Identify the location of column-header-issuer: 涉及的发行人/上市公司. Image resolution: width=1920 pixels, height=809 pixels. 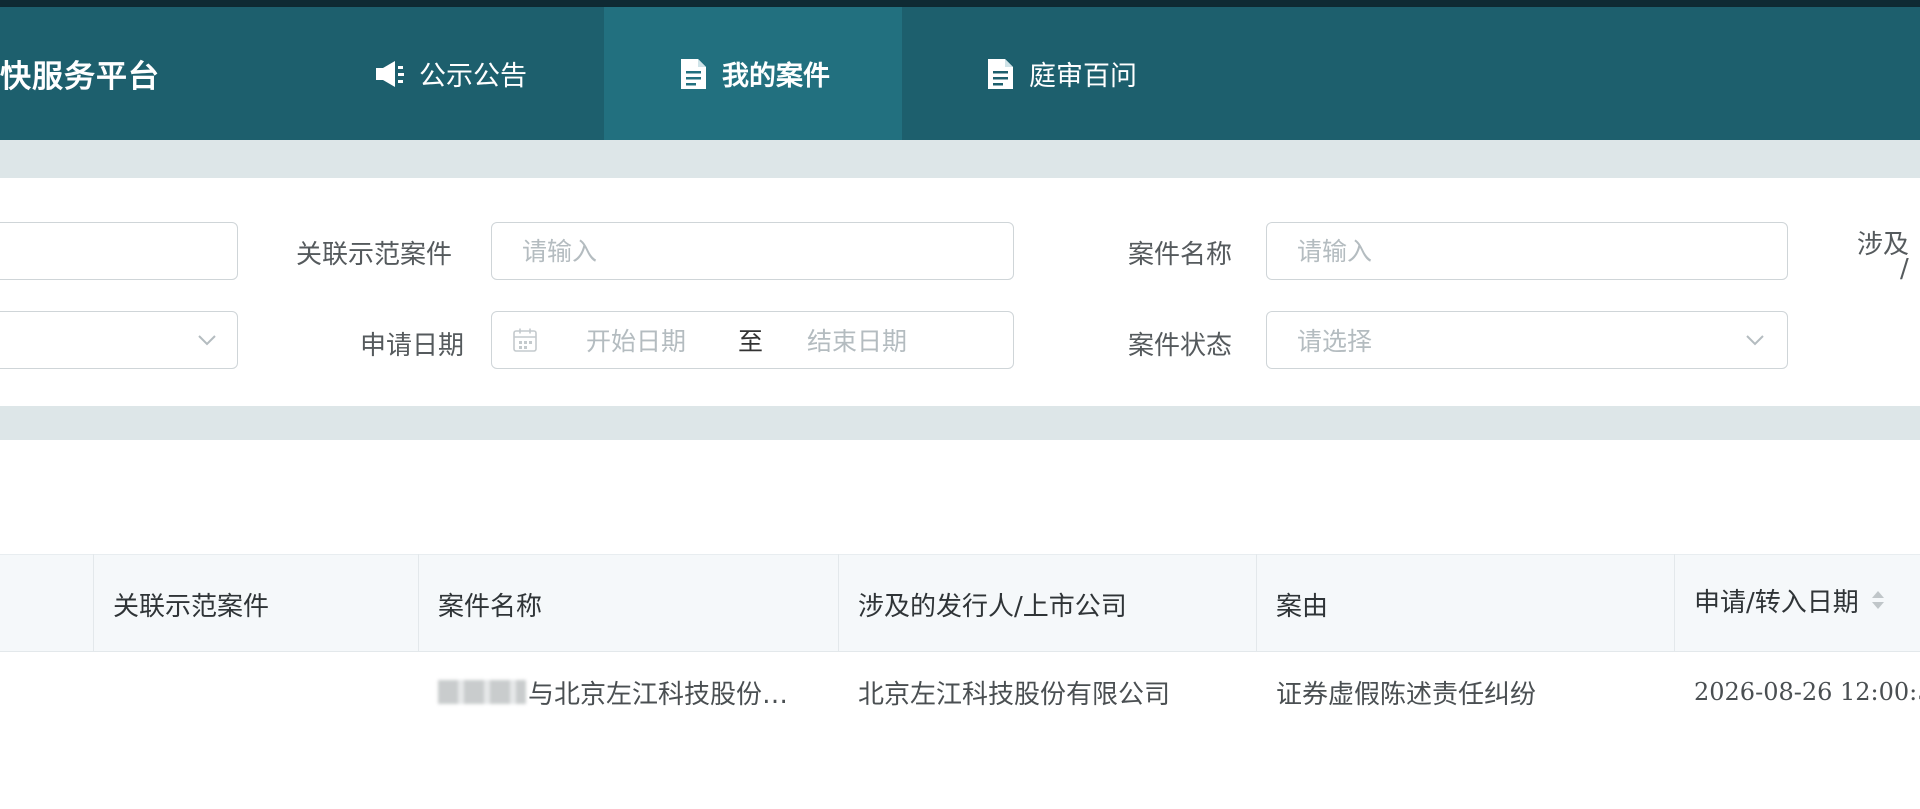
(992, 606).